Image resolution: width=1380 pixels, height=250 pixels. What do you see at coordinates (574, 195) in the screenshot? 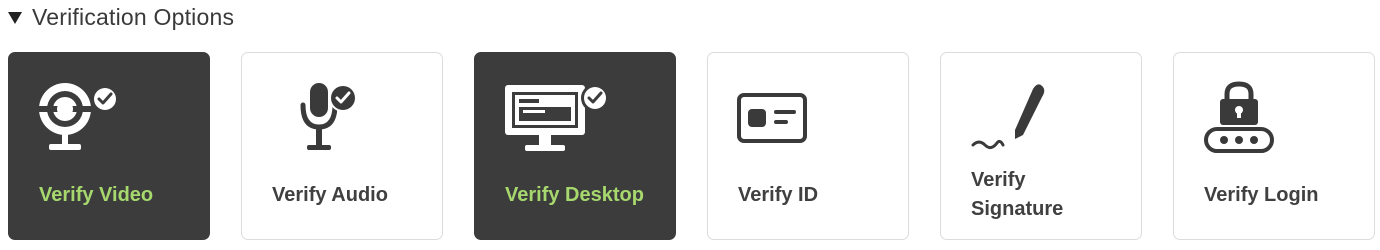
I see `option-label: Verify Desktop` at bounding box center [574, 195].